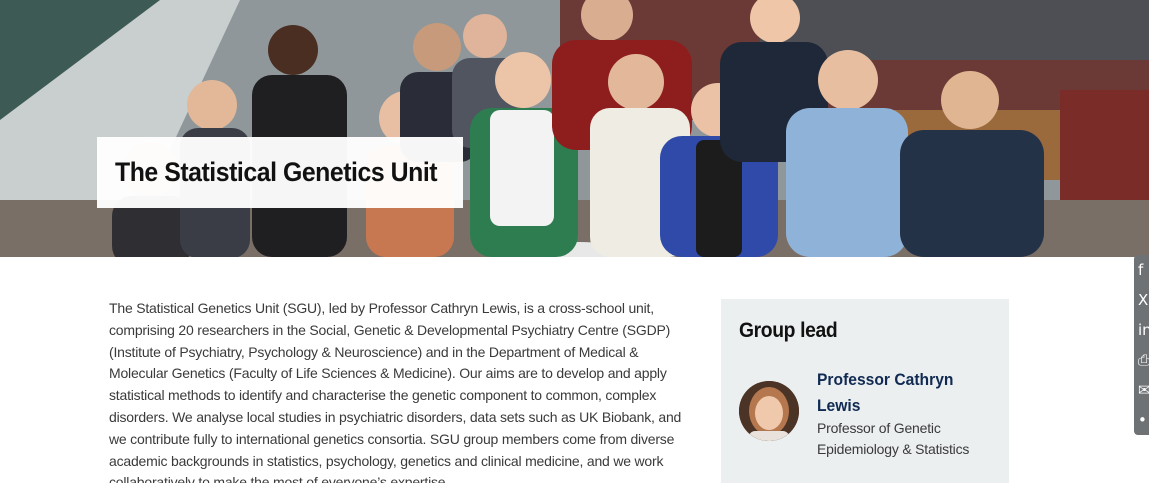 The image size is (1149, 483). Describe the element at coordinates (788, 330) in the screenshot. I see `group-lead-heading: Group lead` at that location.